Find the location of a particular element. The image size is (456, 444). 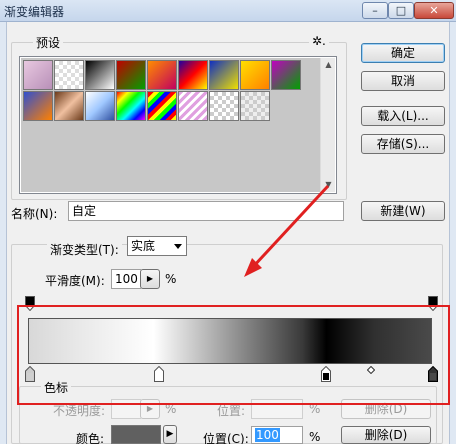

smoothness-value: 100 is located at coordinates (126, 279).